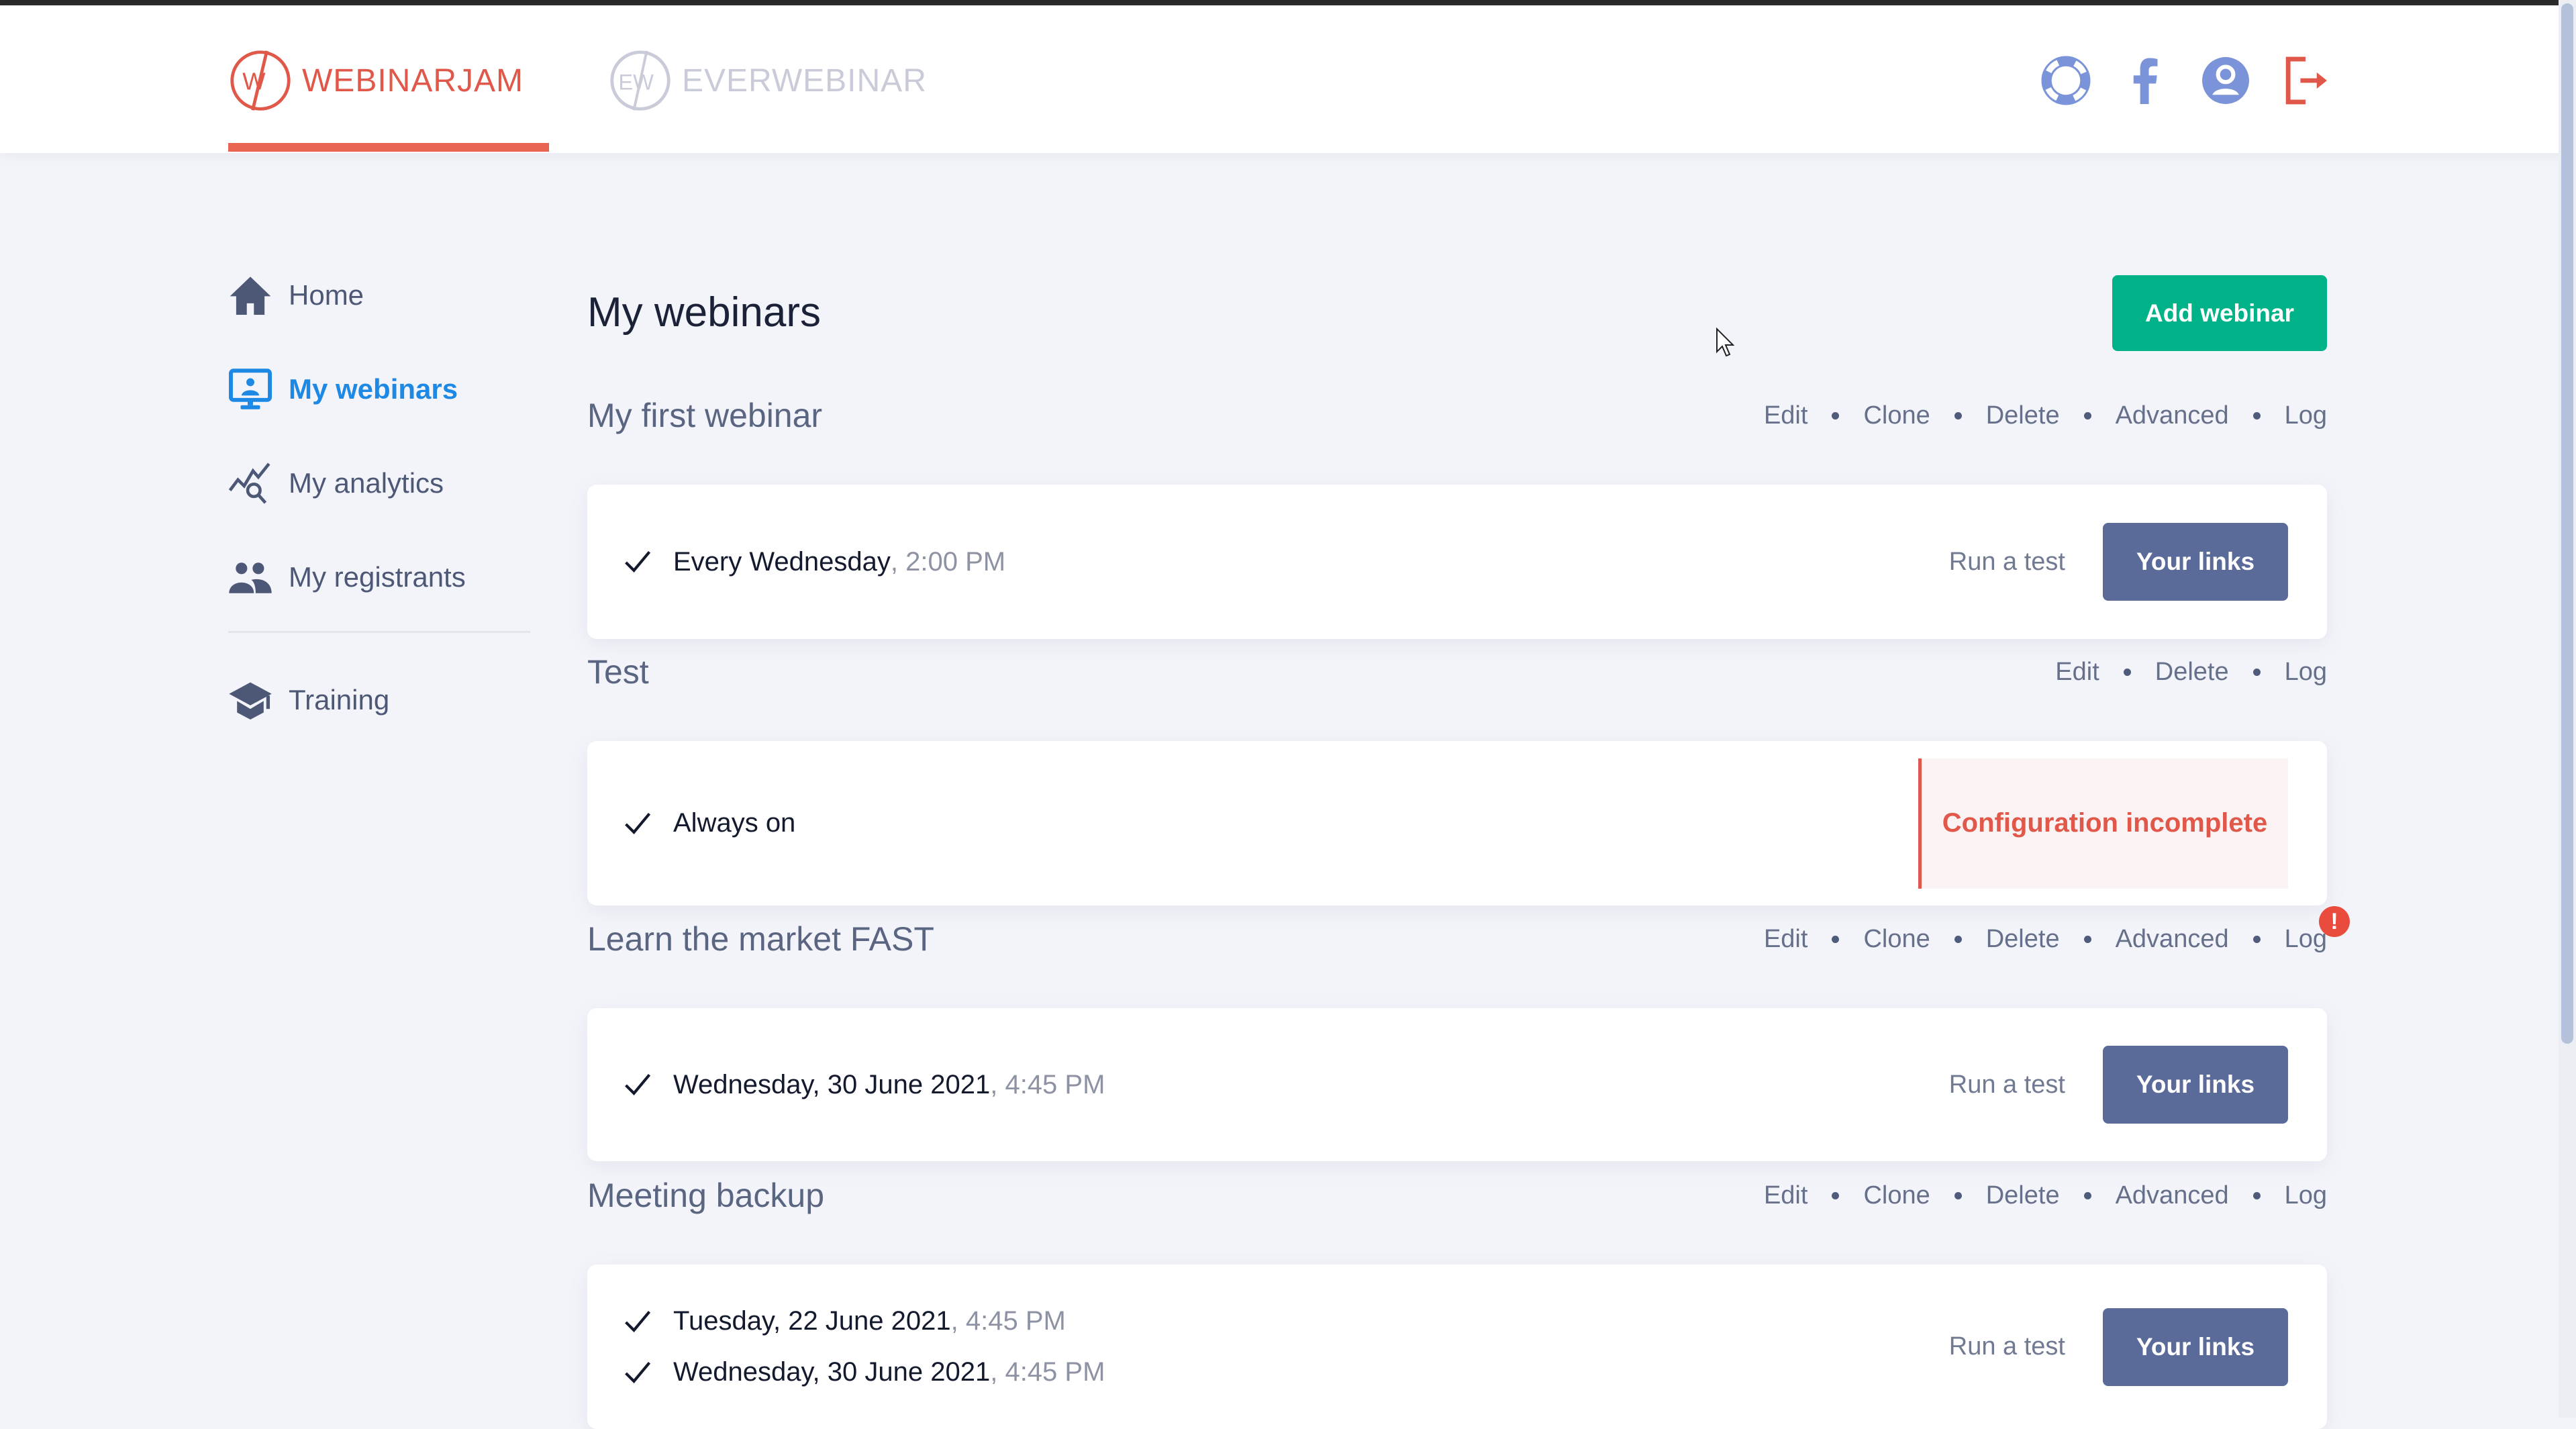 The image size is (2576, 1429). I want to click on add-webinar-button: Add webinar, so click(2219, 313).